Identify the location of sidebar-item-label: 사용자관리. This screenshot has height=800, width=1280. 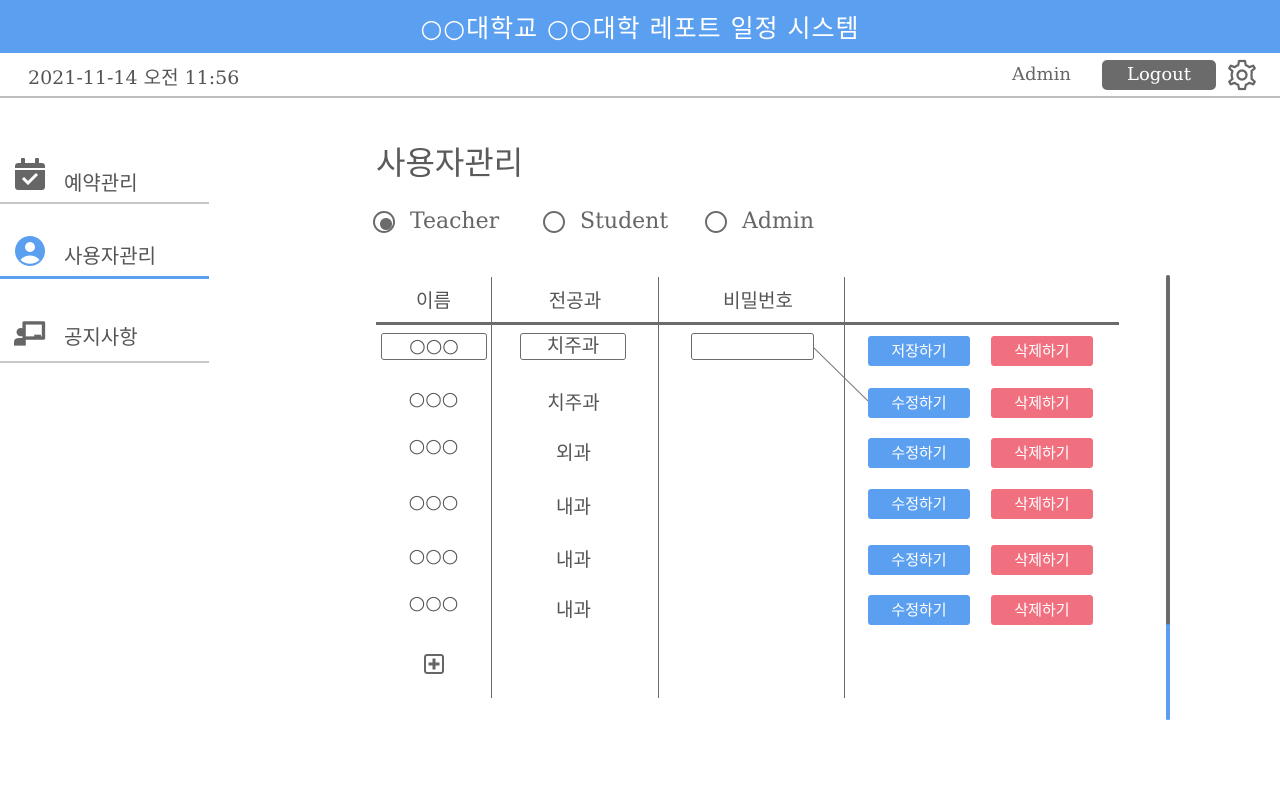
(110, 256).